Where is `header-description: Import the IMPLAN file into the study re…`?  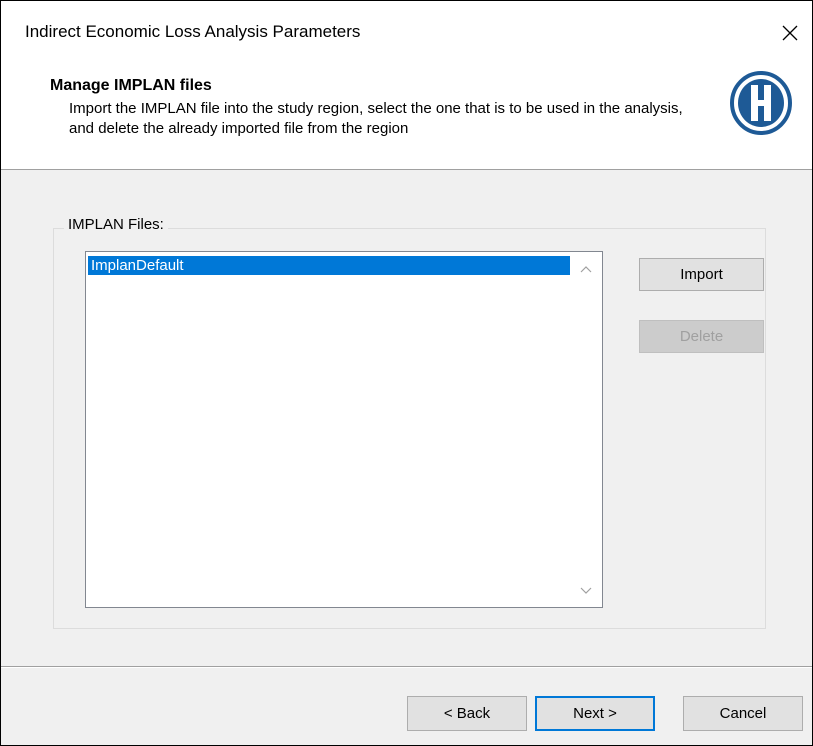
header-description: Import the IMPLAN file into the study re… is located at coordinates (376, 118).